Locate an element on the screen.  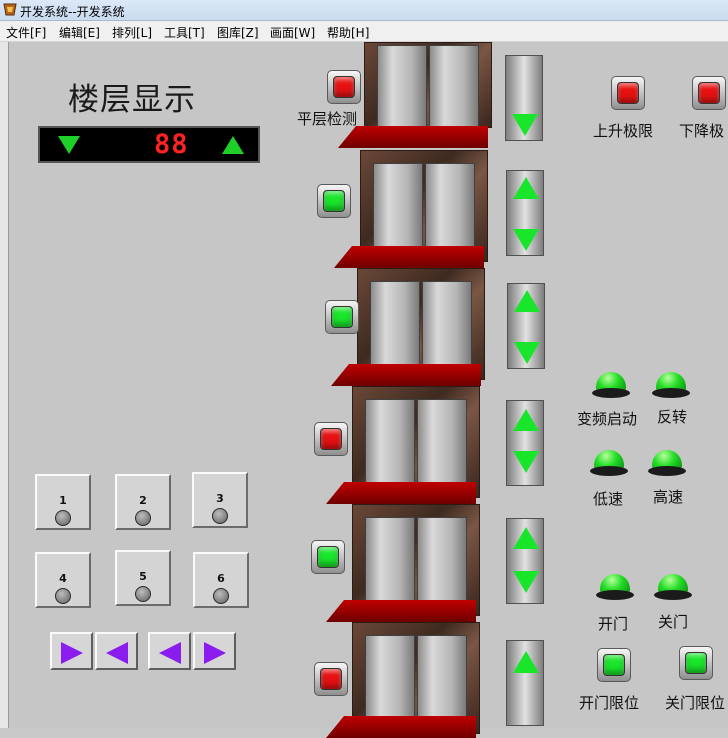
floor-4-sill is located at coordinates (406, 375).